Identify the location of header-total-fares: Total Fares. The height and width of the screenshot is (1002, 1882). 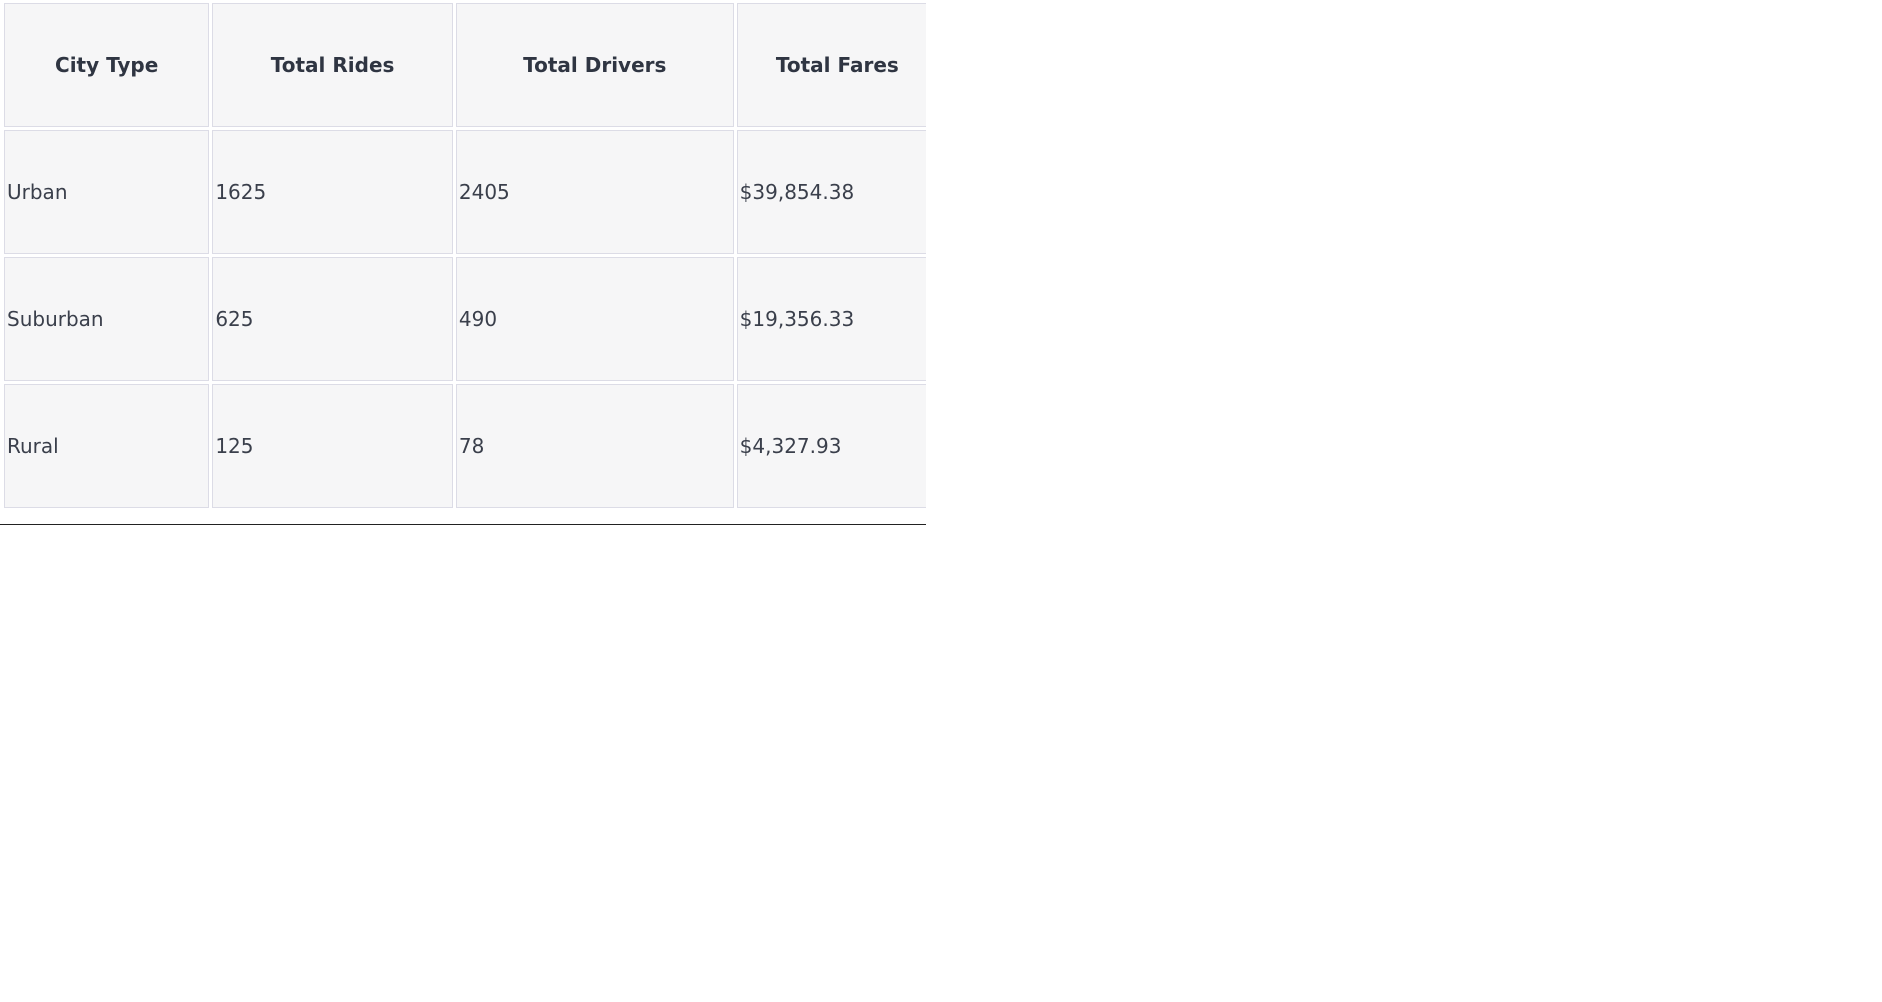
(831, 65).